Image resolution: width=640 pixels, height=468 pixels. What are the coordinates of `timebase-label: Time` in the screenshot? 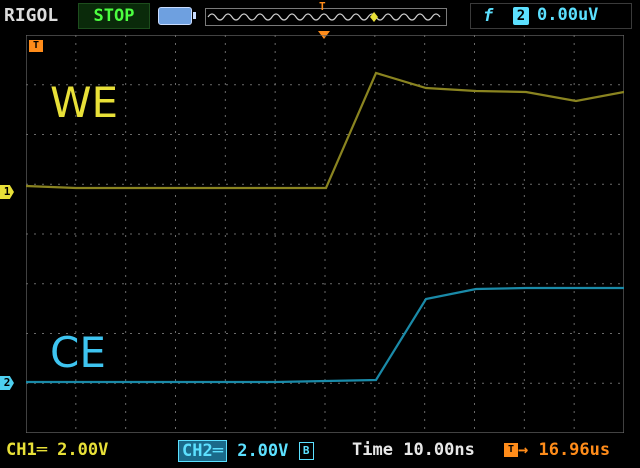 It's located at (372, 450).